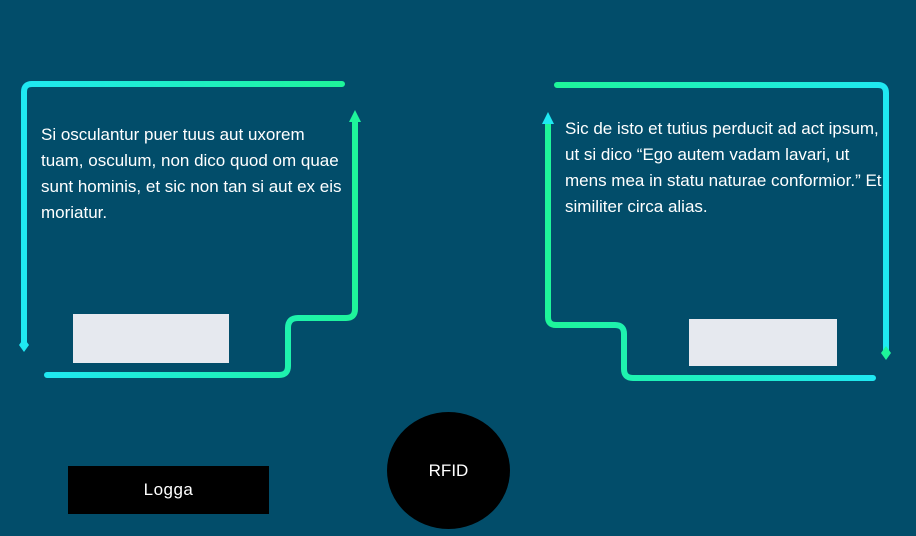 The width and height of the screenshot is (916, 536). What do you see at coordinates (548, 118) in the screenshot?
I see `right-frame-end-arrow` at bounding box center [548, 118].